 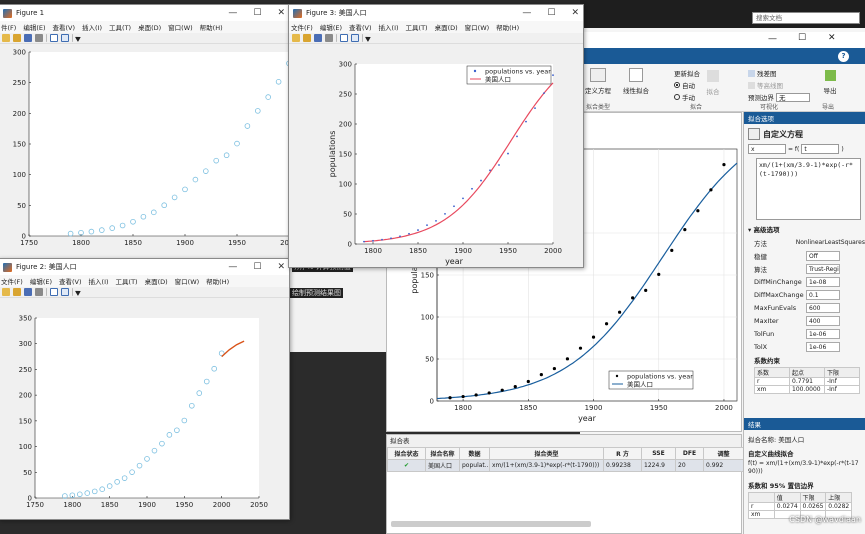 I want to click on tolfun-input: 1e-06, so click(x=823, y=333).